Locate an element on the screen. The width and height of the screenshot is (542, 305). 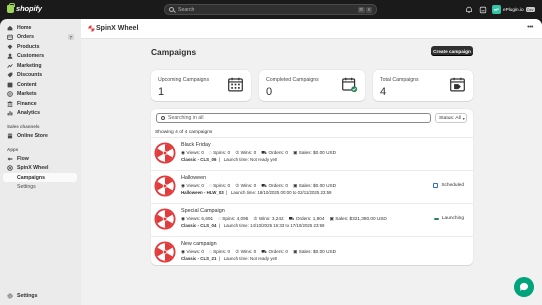
orders-stat: ⛟ Orders: 1,904 is located at coordinates (306, 218).